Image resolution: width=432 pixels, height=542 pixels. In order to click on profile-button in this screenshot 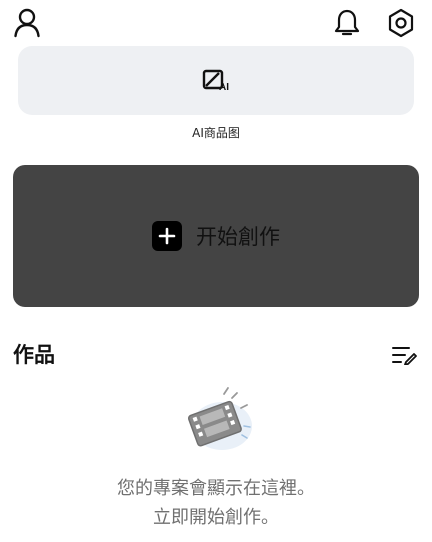, I will do `click(27, 23)`.